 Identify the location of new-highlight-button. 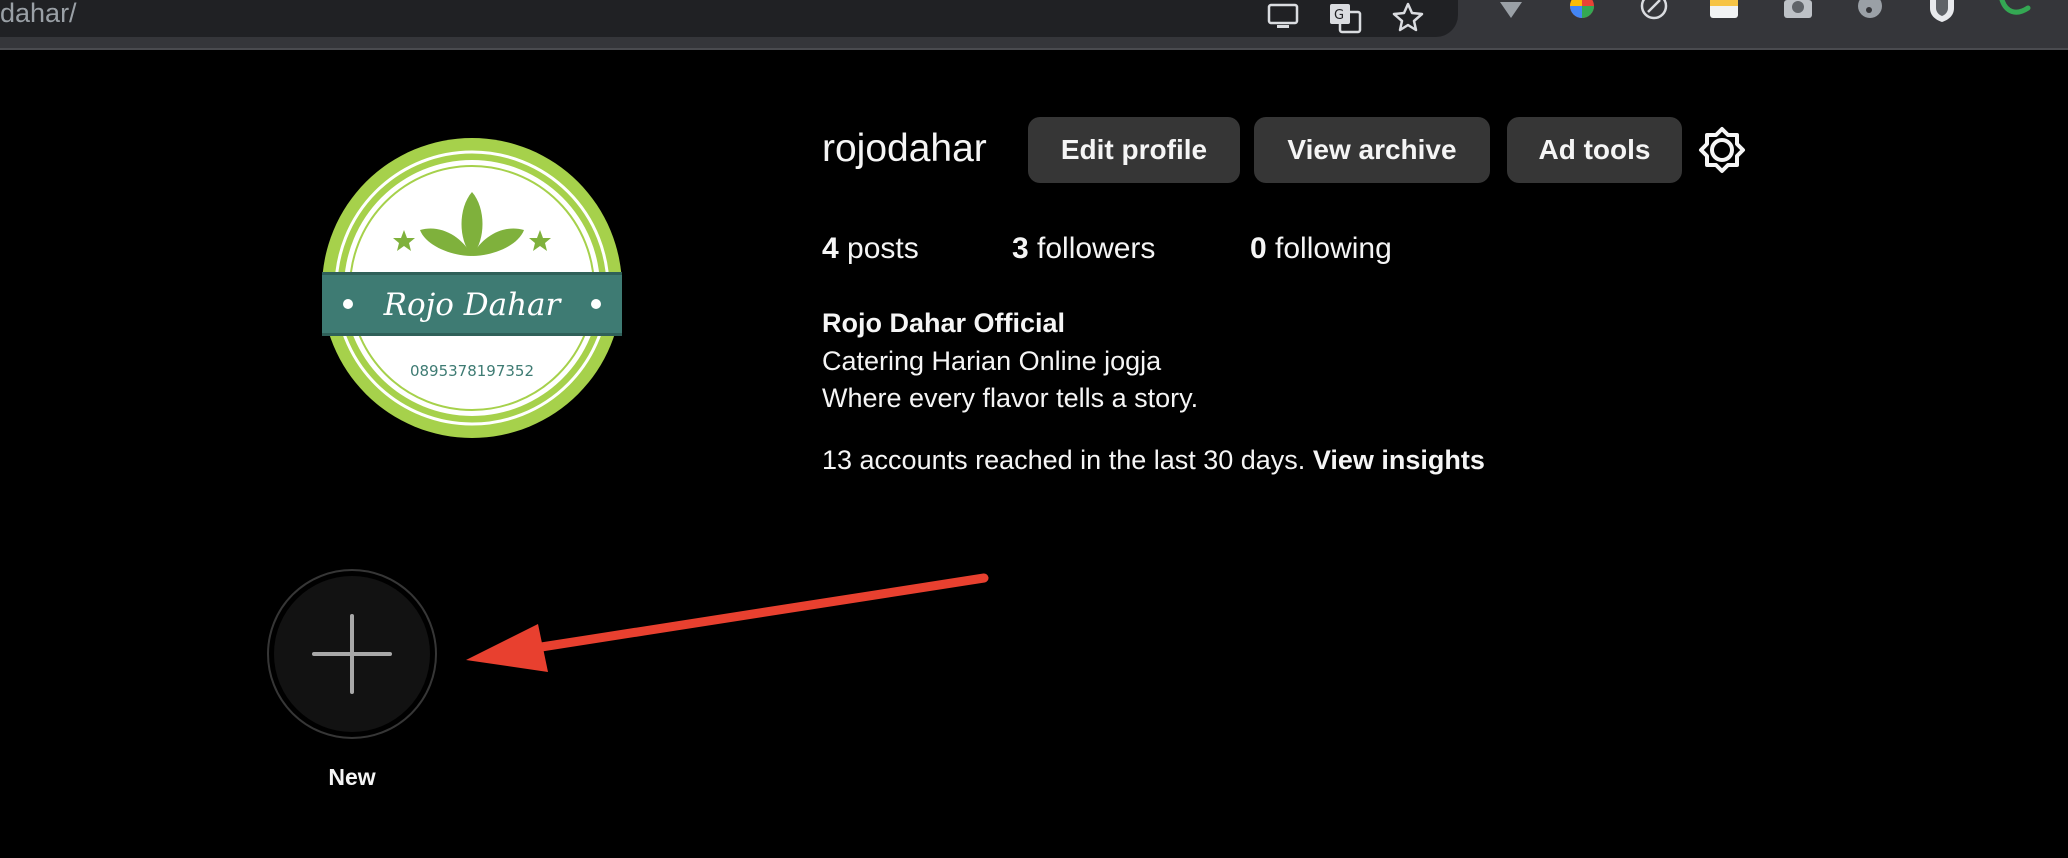
(352, 654).